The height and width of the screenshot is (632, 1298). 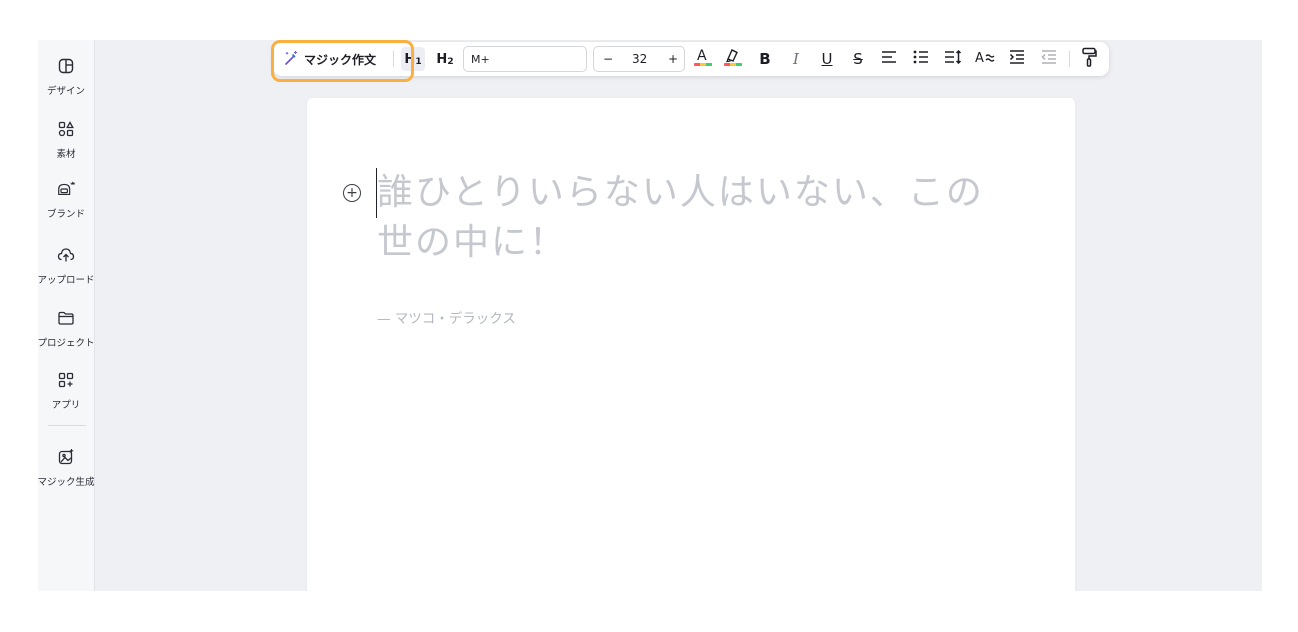 I want to click on magic-wand-icon, so click(x=293, y=59).